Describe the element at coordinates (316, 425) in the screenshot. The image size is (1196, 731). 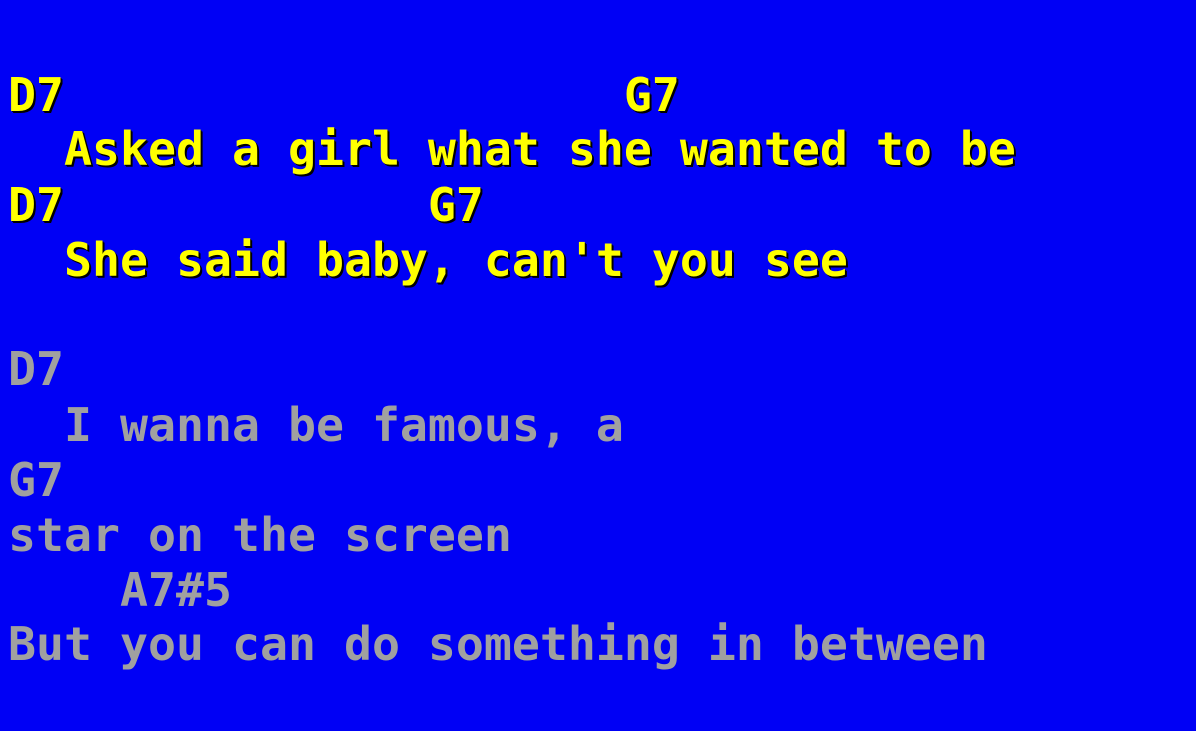
I see `lyric-line: I wanna be famous, a` at that location.